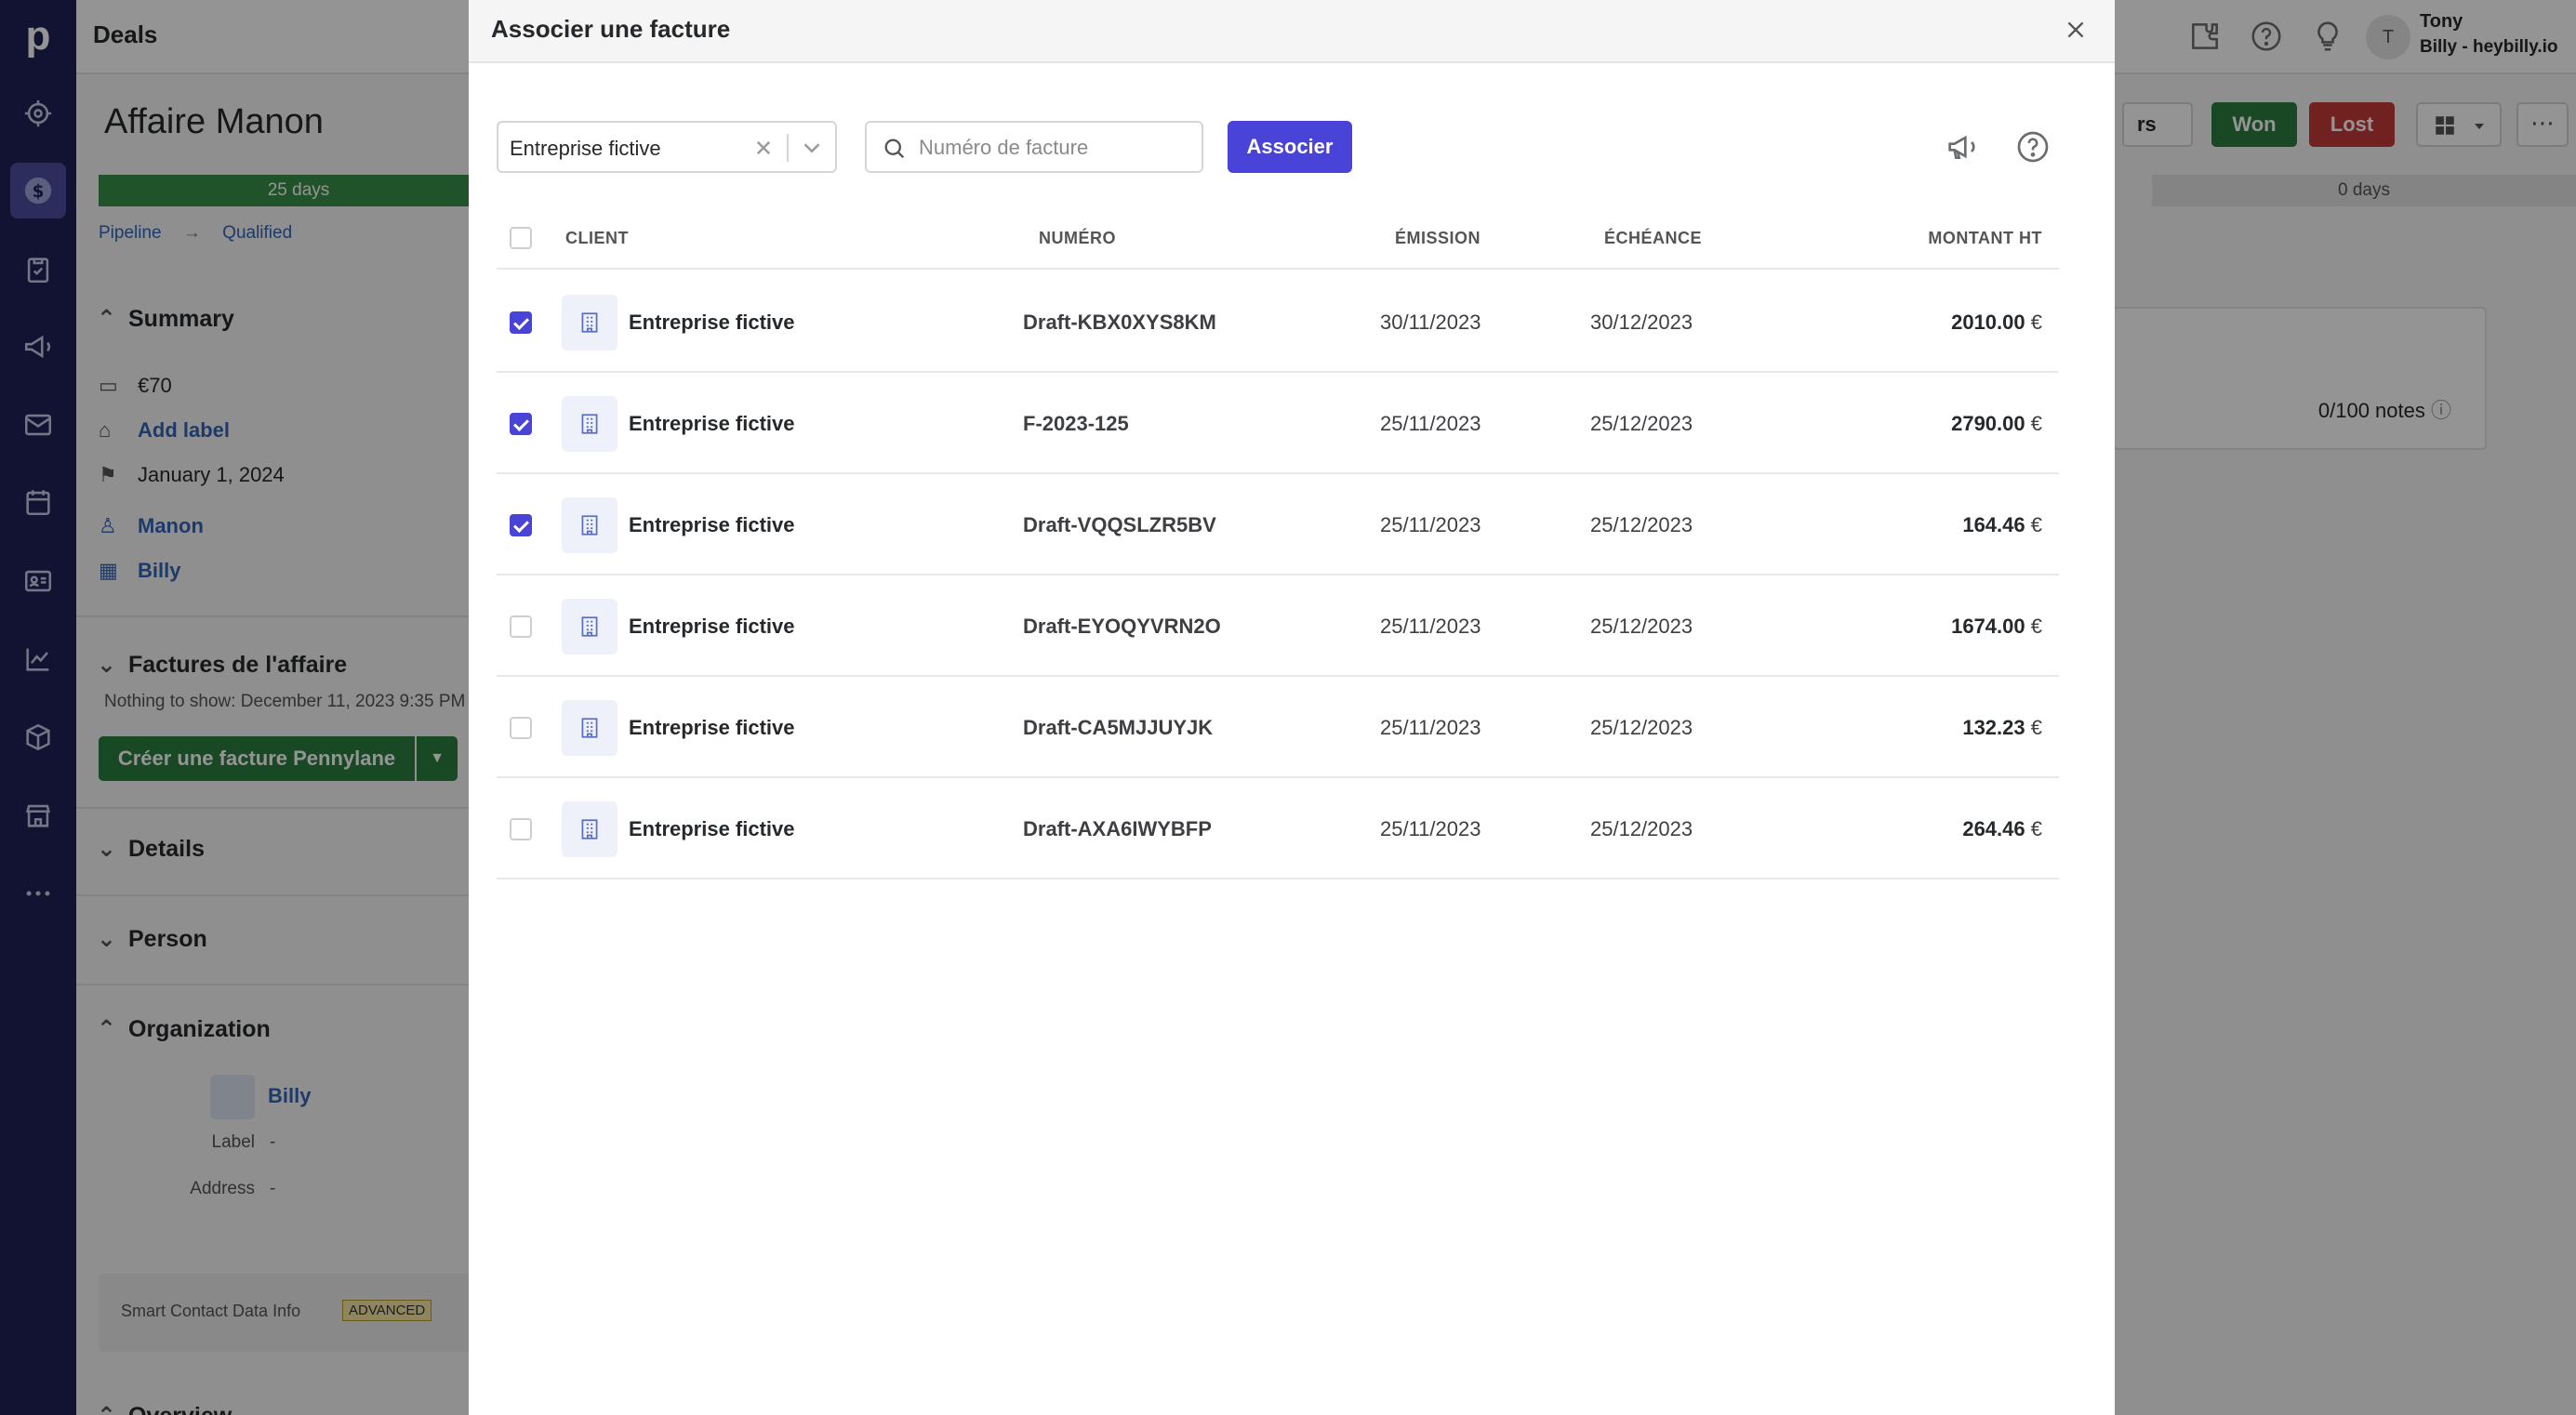  I want to click on search-icon, so click(894, 149).